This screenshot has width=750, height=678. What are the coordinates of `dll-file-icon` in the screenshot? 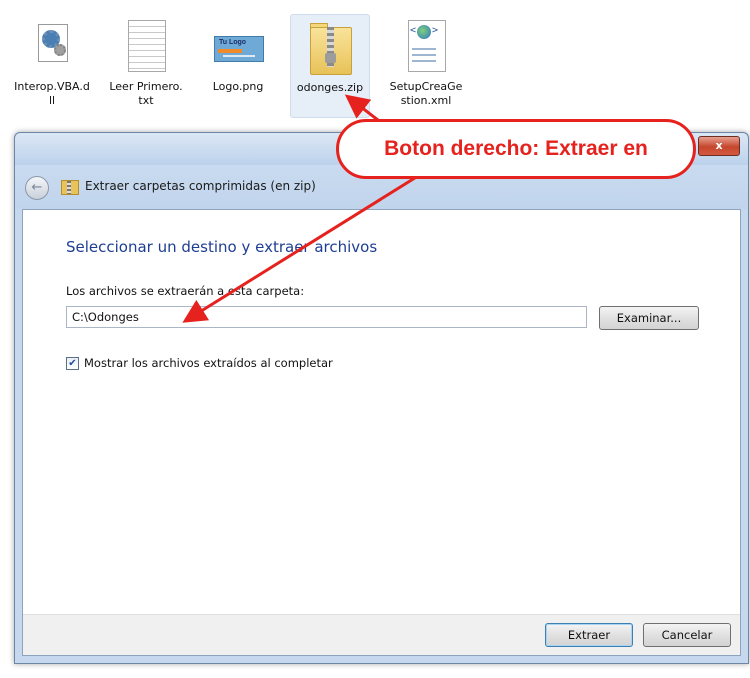 It's located at (52, 48).